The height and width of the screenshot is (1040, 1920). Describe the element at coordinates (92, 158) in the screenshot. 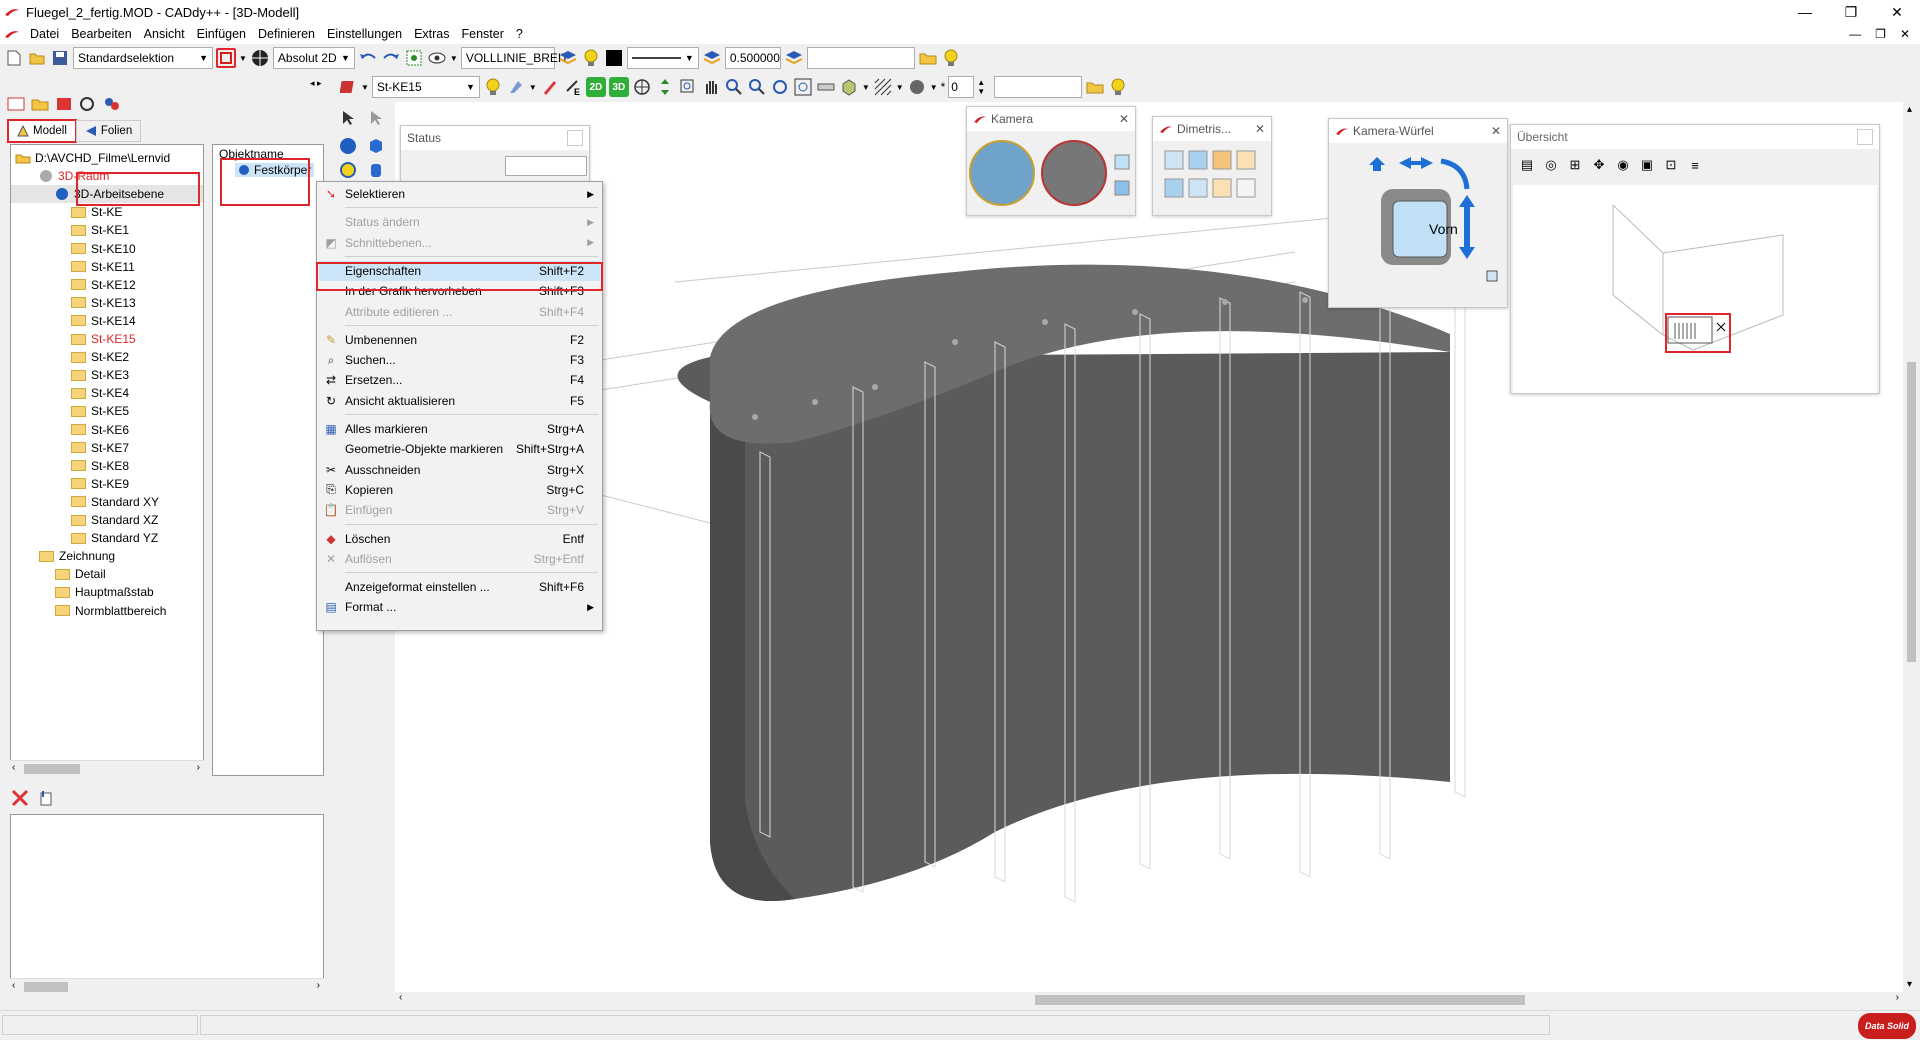

I see `tree-item: D:\AVCHD_Filme\Lernvid` at that location.